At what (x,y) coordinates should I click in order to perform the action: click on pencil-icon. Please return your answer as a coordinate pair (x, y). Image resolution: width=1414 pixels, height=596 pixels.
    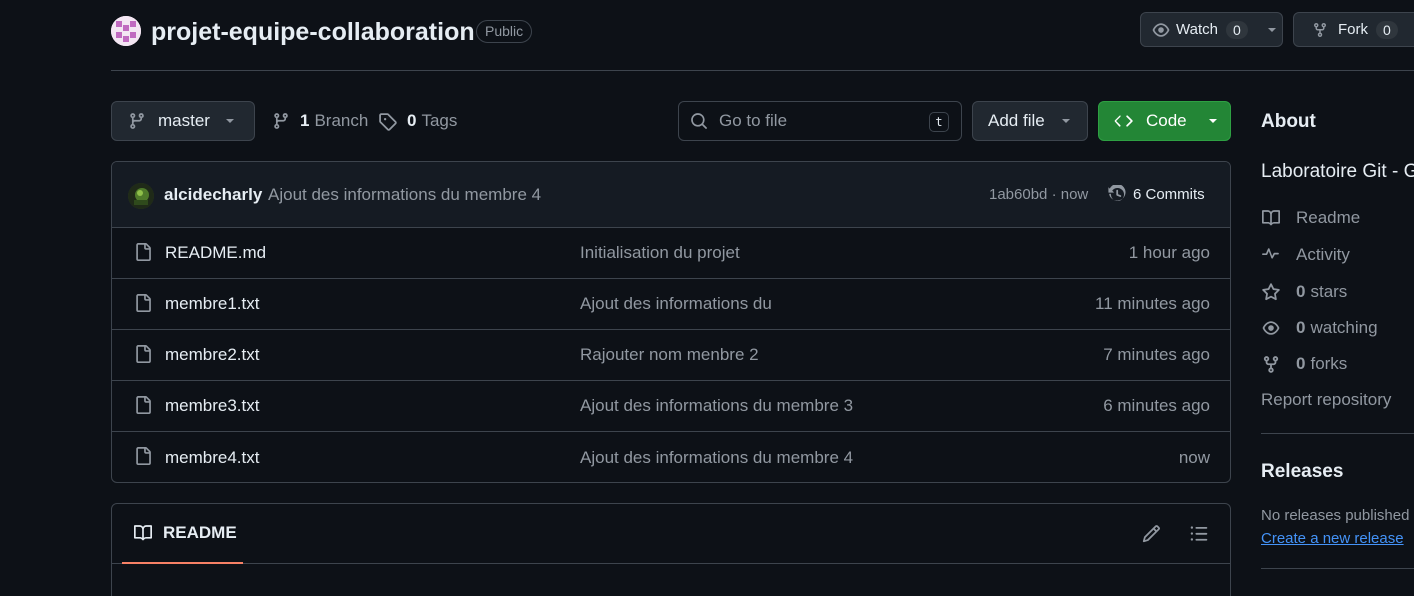
    Looking at the image, I should click on (1151, 533).